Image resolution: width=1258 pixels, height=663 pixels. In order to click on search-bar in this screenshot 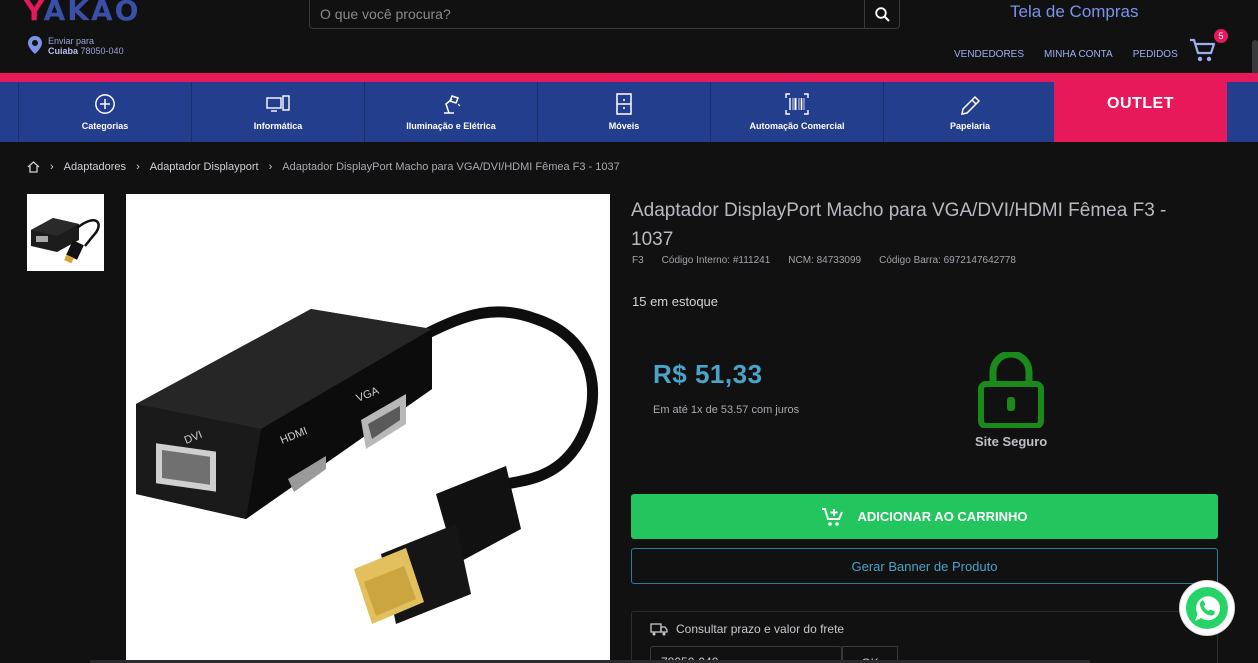, I will do `click(604, 14)`.